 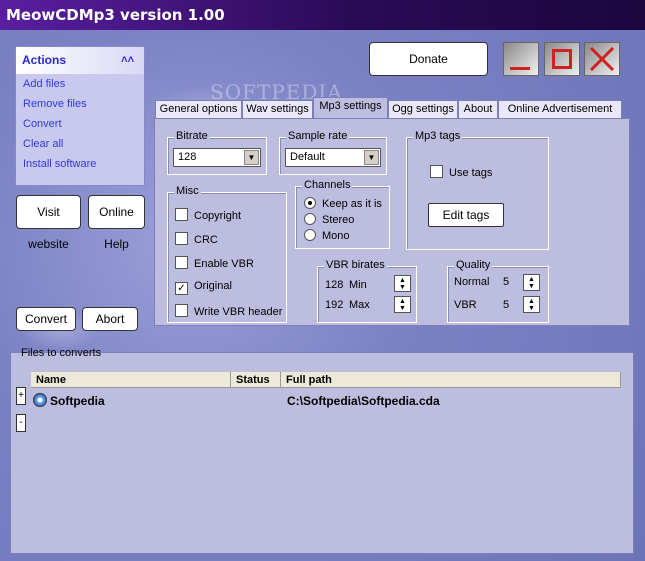 What do you see at coordinates (46, 319) in the screenshot?
I see `convert-button: Convert` at bounding box center [46, 319].